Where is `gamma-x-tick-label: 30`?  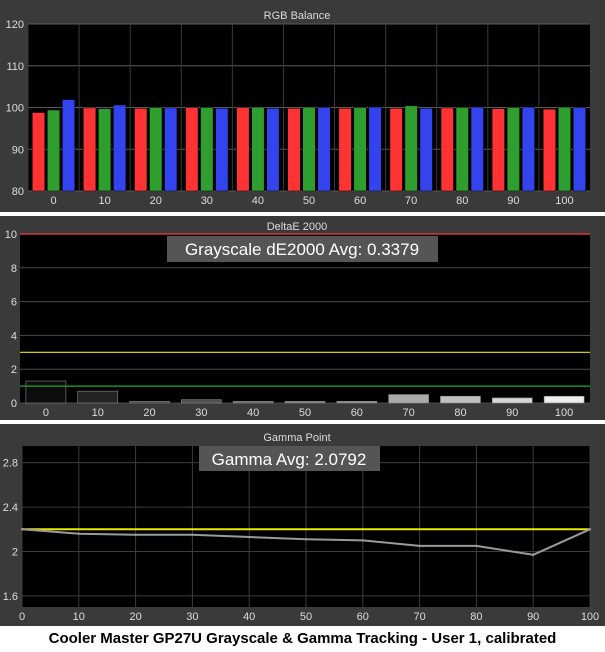
gamma-x-tick-label: 30 is located at coordinates (192, 617).